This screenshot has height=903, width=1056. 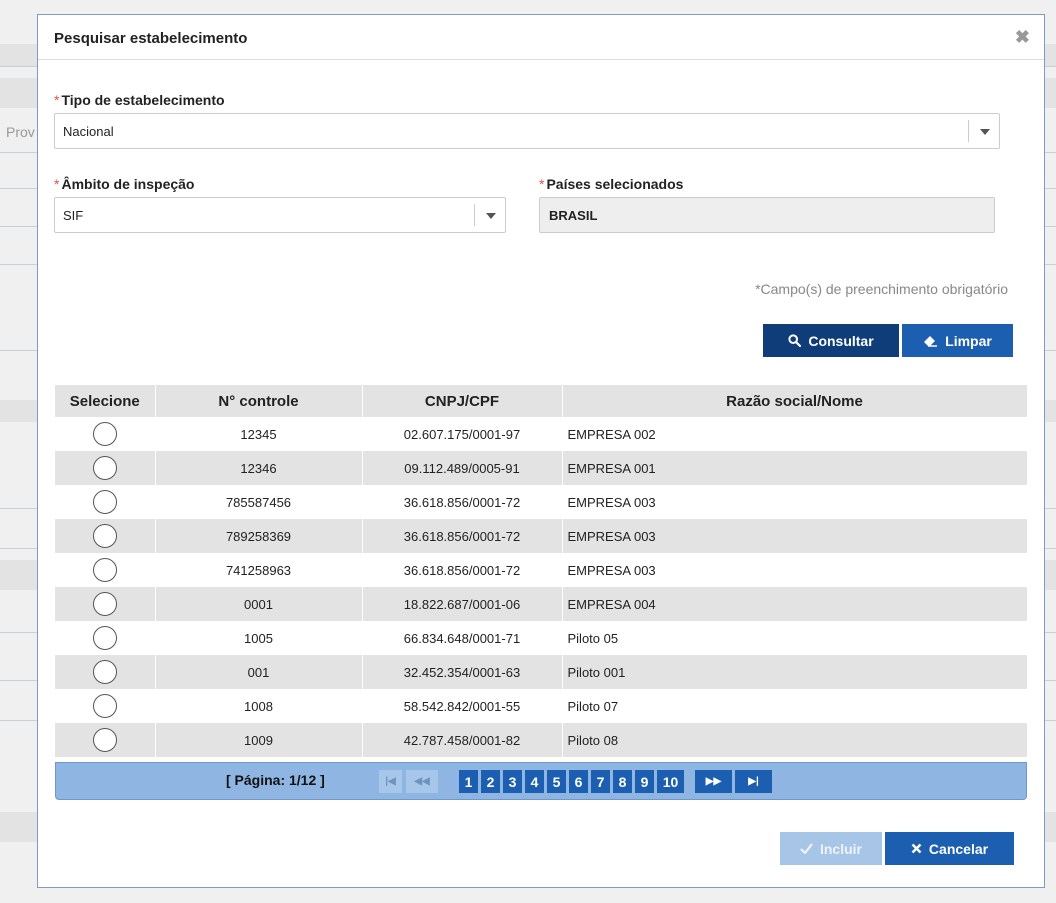 What do you see at coordinates (795, 401) in the screenshot?
I see `header-razao-social: Razão social/Nome` at bounding box center [795, 401].